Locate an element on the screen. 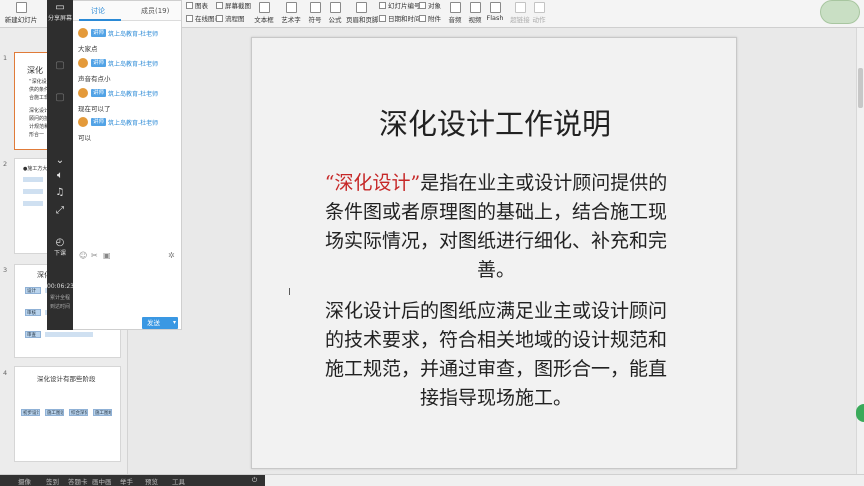  online-chart-icon is located at coordinates (189, 18).